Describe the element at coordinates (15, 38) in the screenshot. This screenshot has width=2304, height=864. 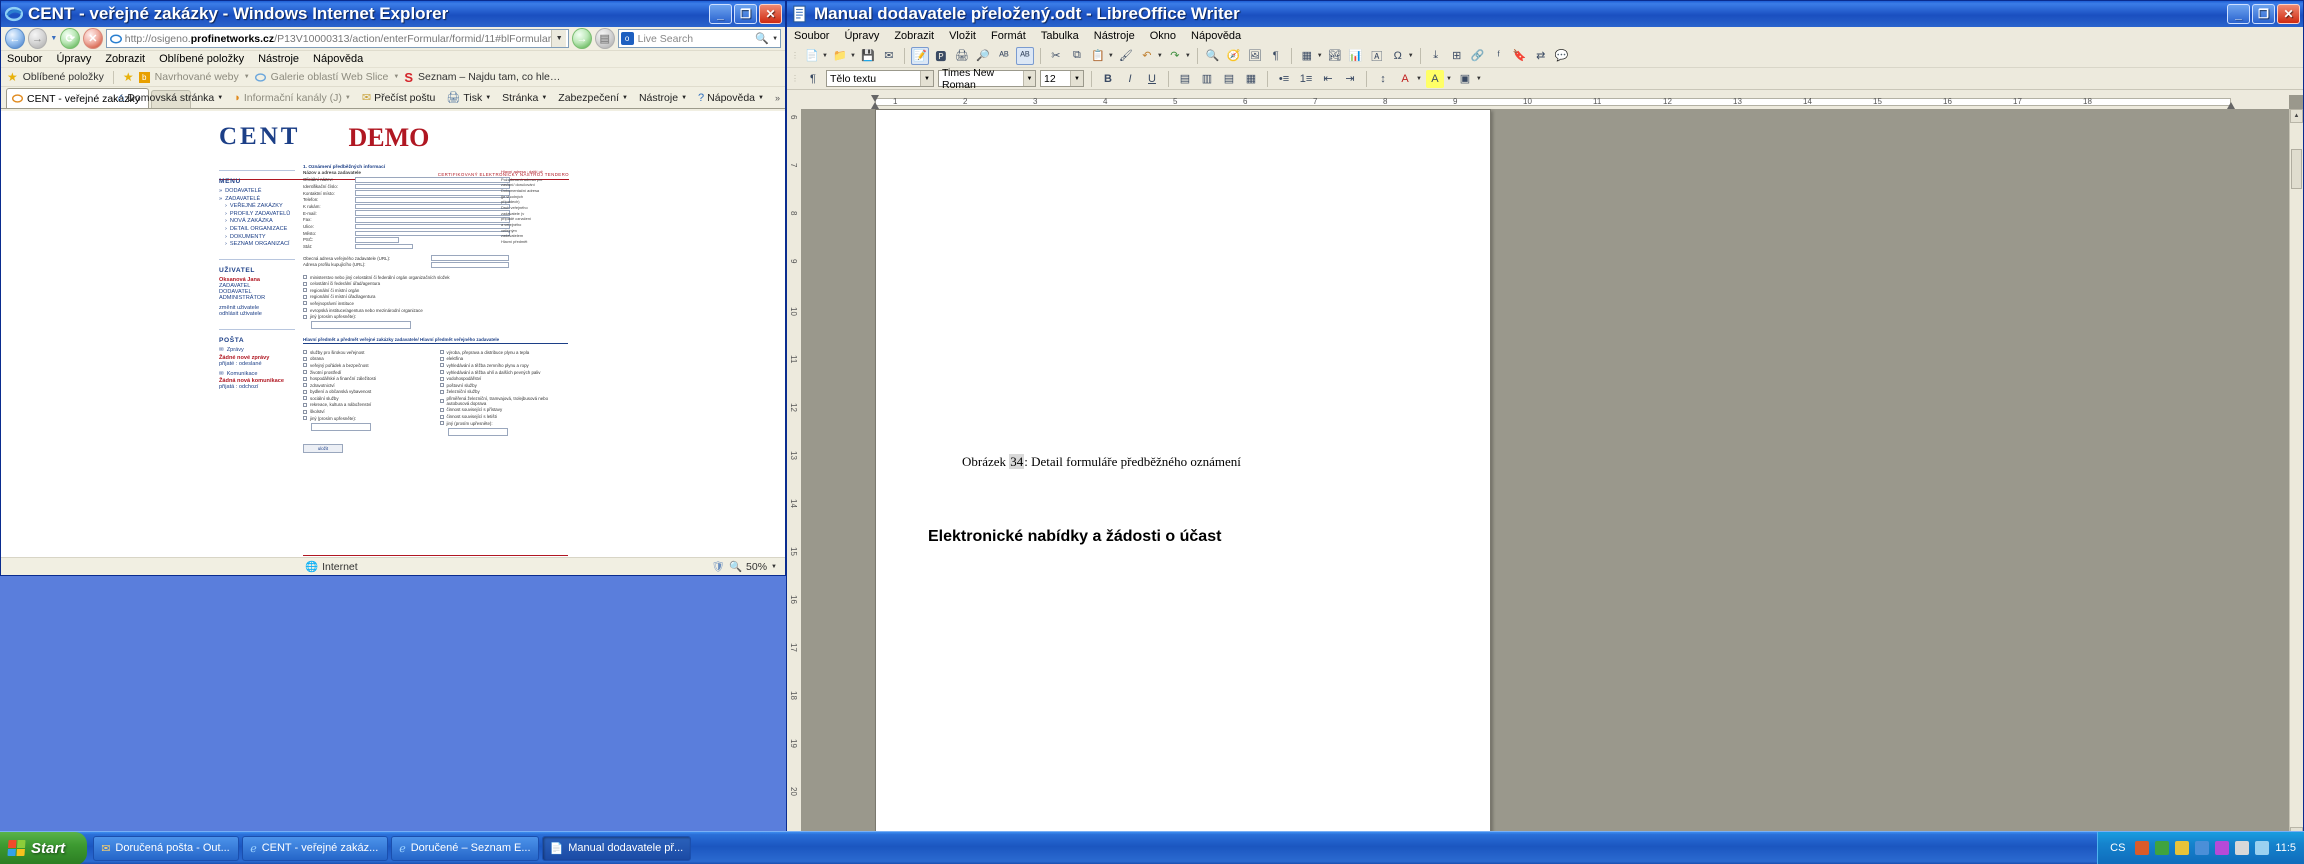
I see `back-button: ←` at that location.